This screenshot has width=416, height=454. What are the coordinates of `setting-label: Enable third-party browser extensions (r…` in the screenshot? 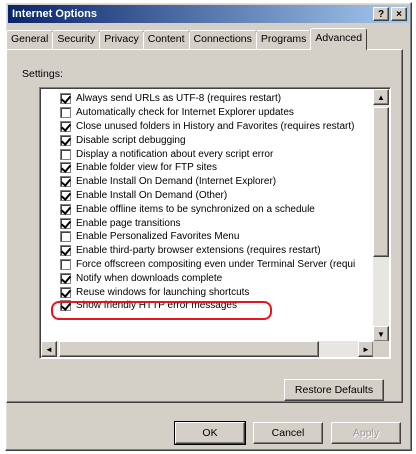 It's located at (198, 251).